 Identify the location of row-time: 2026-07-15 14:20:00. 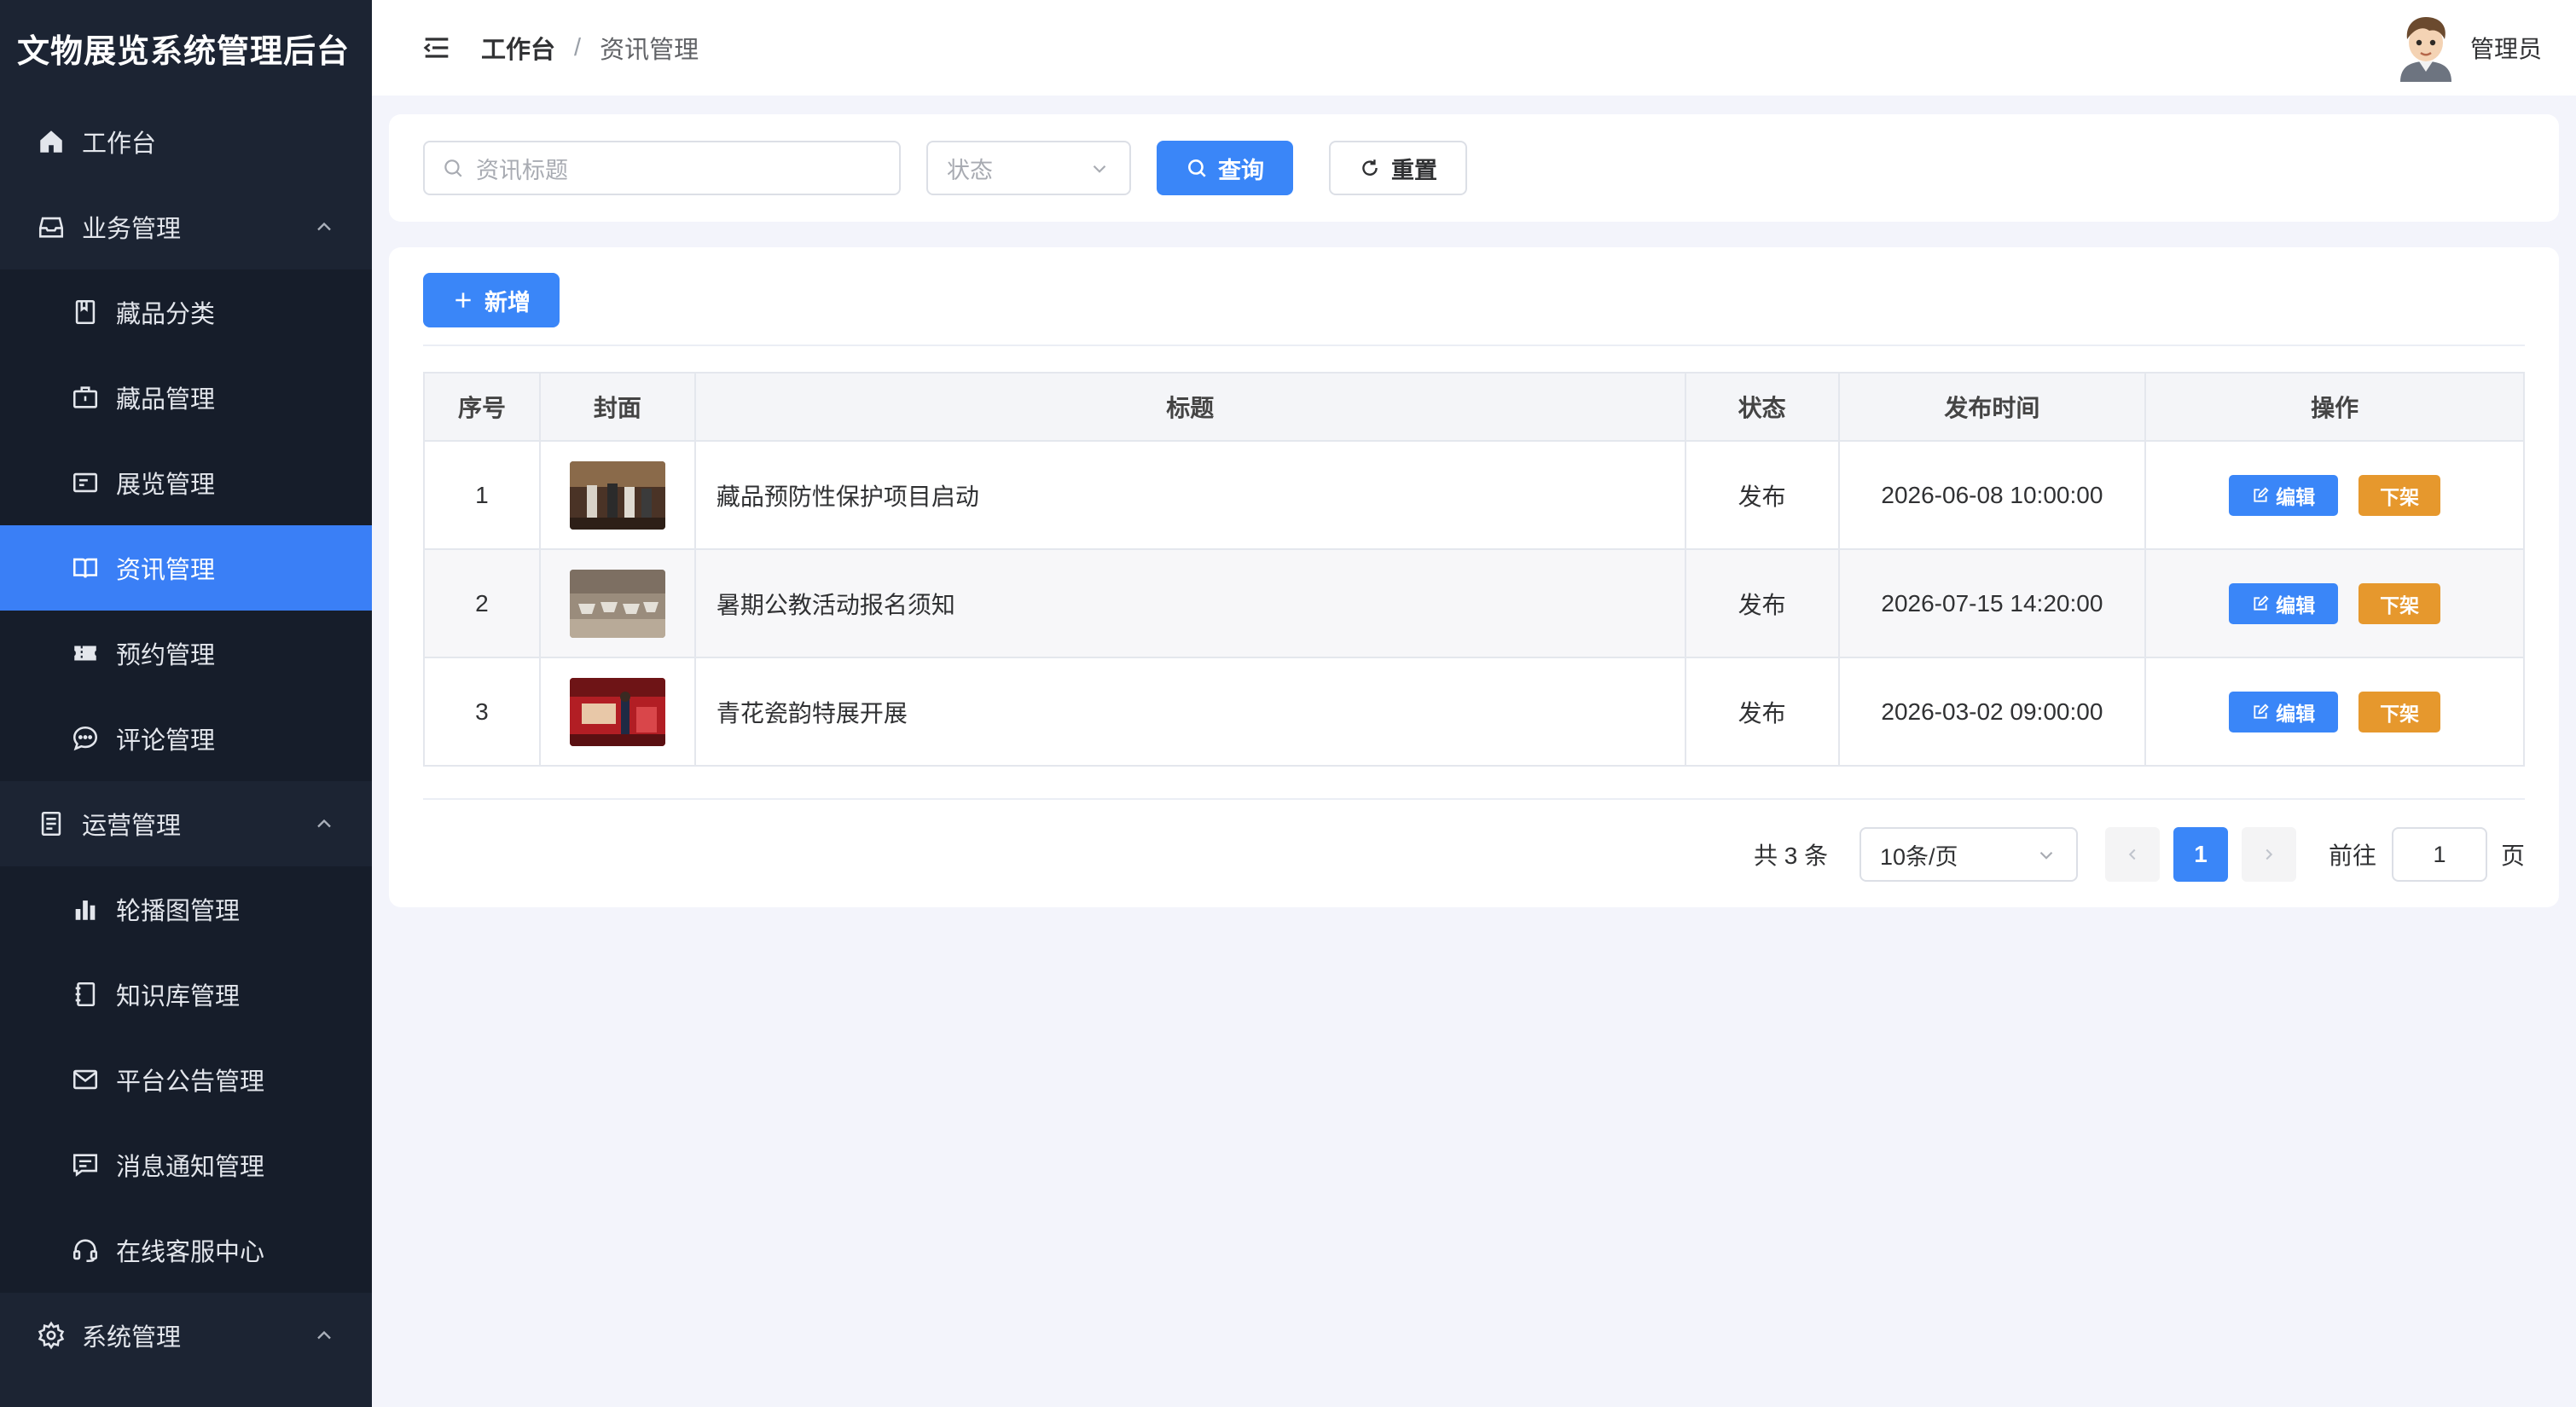
(1992, 603).